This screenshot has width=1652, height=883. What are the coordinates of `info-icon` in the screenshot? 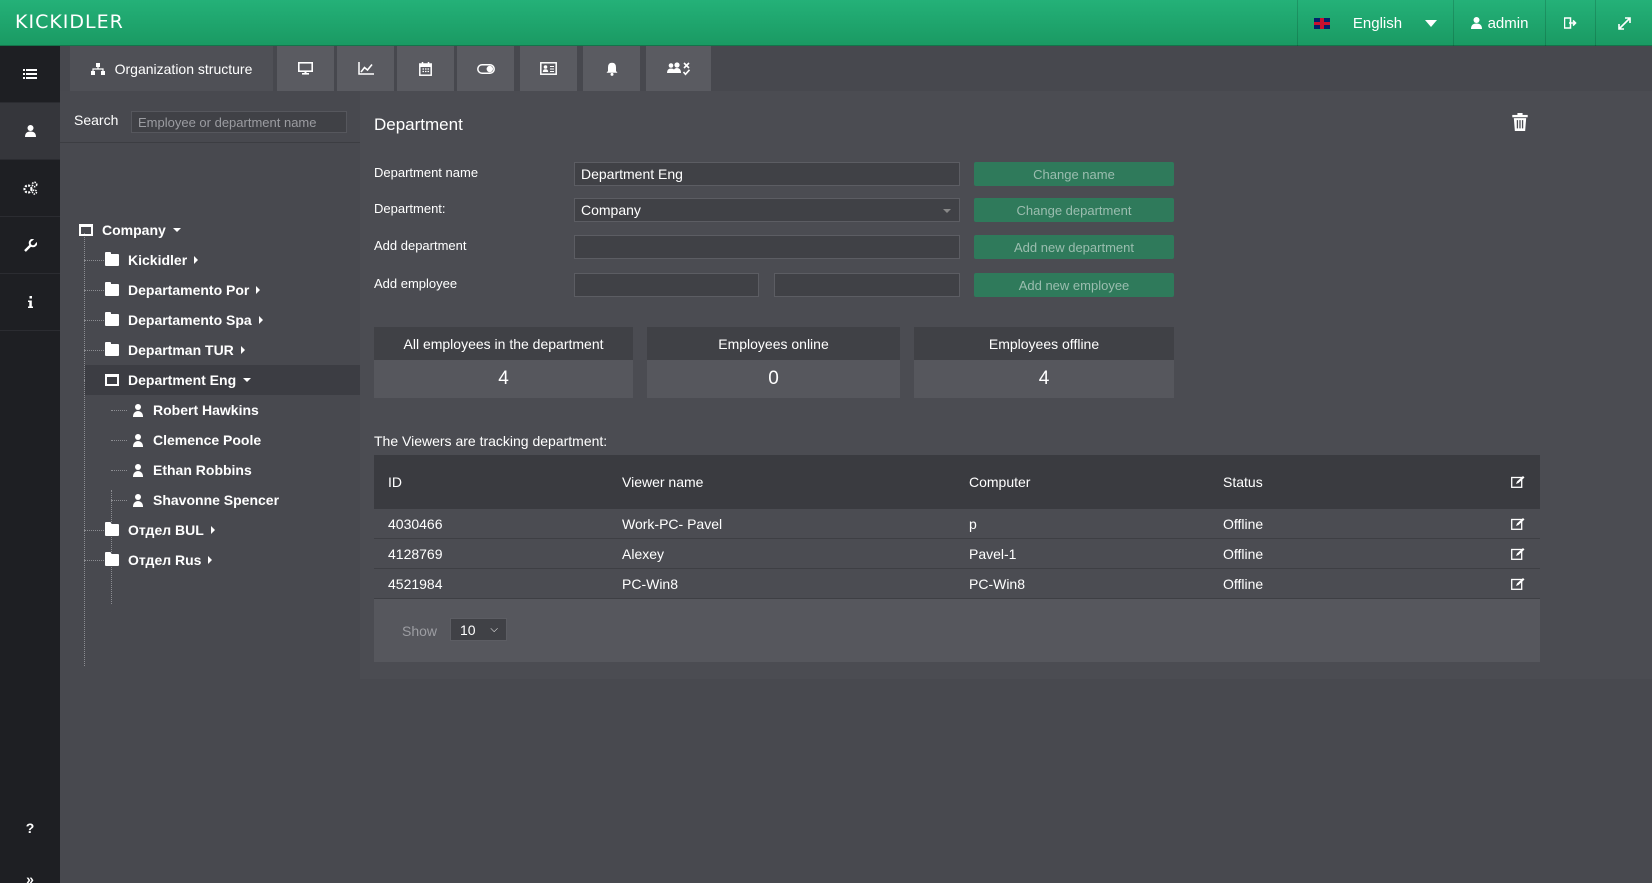 It's located at (30, 302).